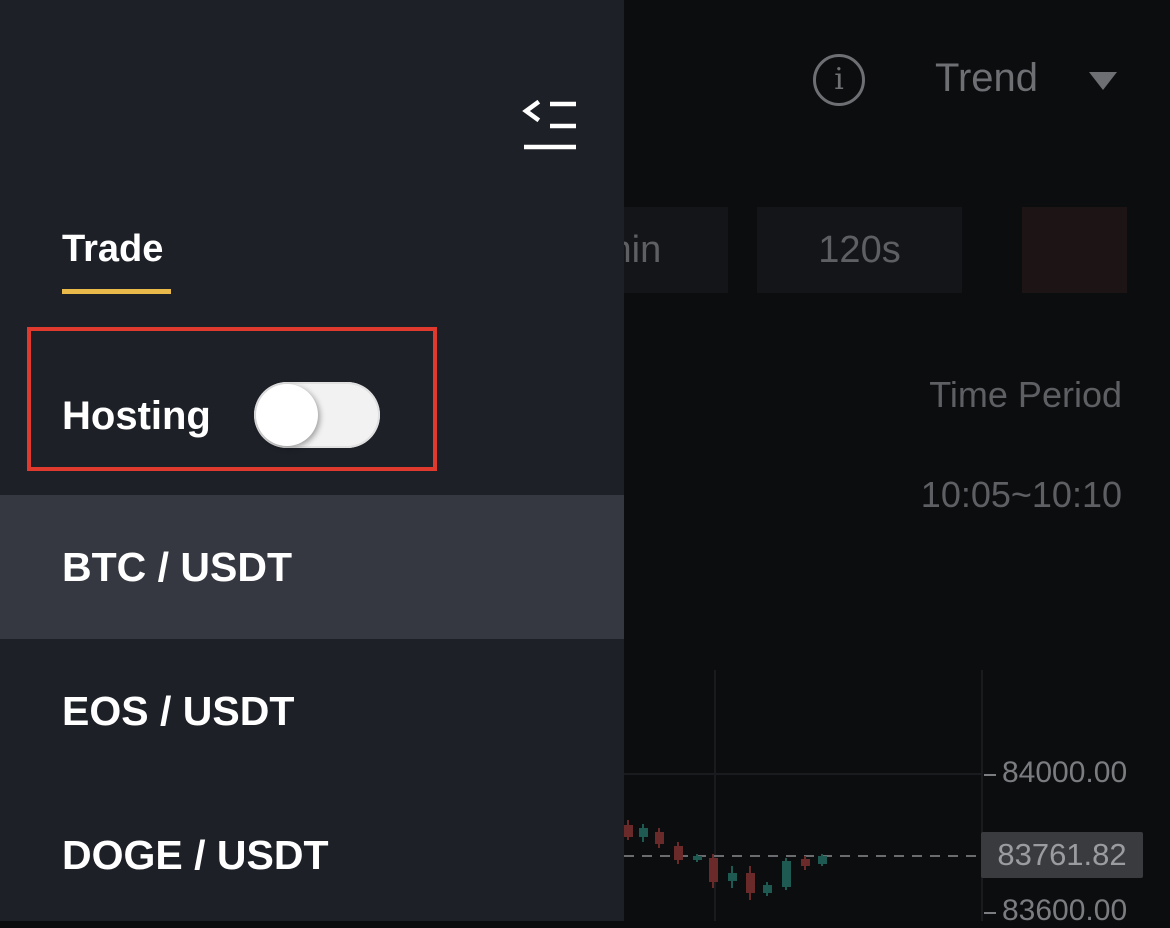 The height and width of the screenshot is (928, 1170). What do you see at coordinates (312, 567) in the screenshot?
I see `pair-item-btc-usdt: BTC / USDT` at bounding box center [312, 567].